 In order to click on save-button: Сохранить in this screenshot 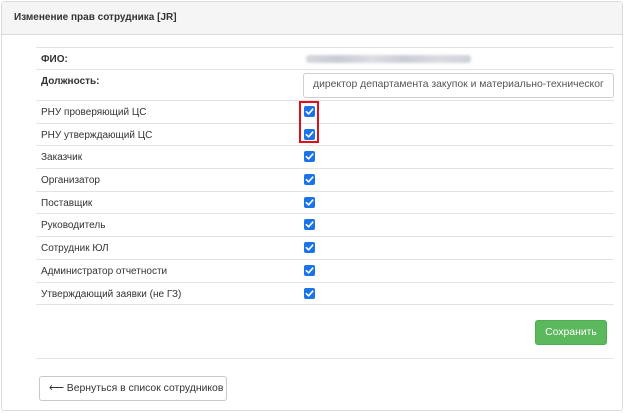, I will do `click(571, 332)`.